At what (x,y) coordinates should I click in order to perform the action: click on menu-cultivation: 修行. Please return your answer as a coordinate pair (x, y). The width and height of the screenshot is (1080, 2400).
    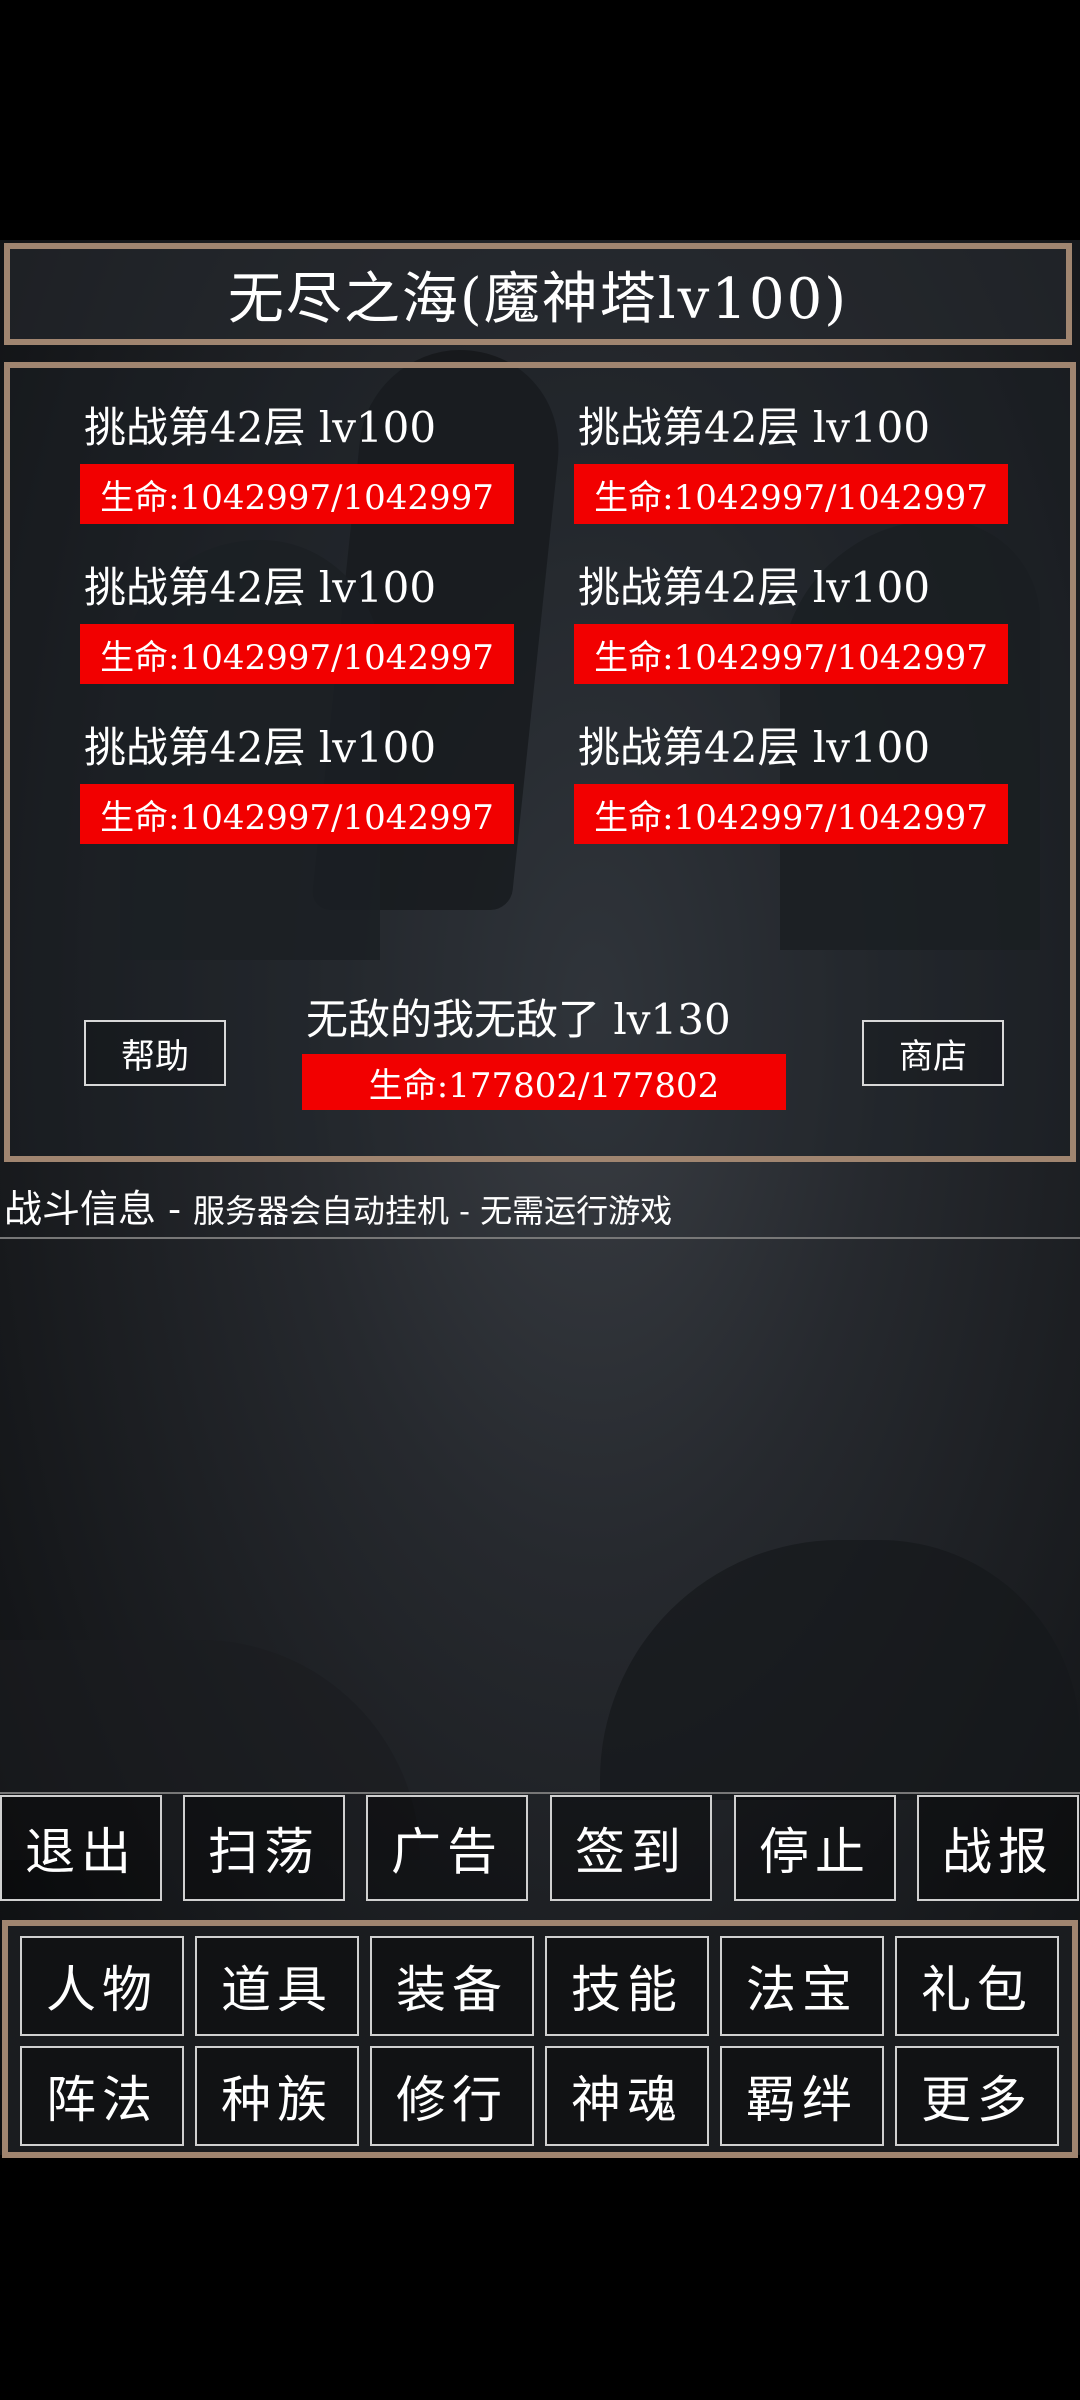
    Looking at the image, I should click on (452, 2096).